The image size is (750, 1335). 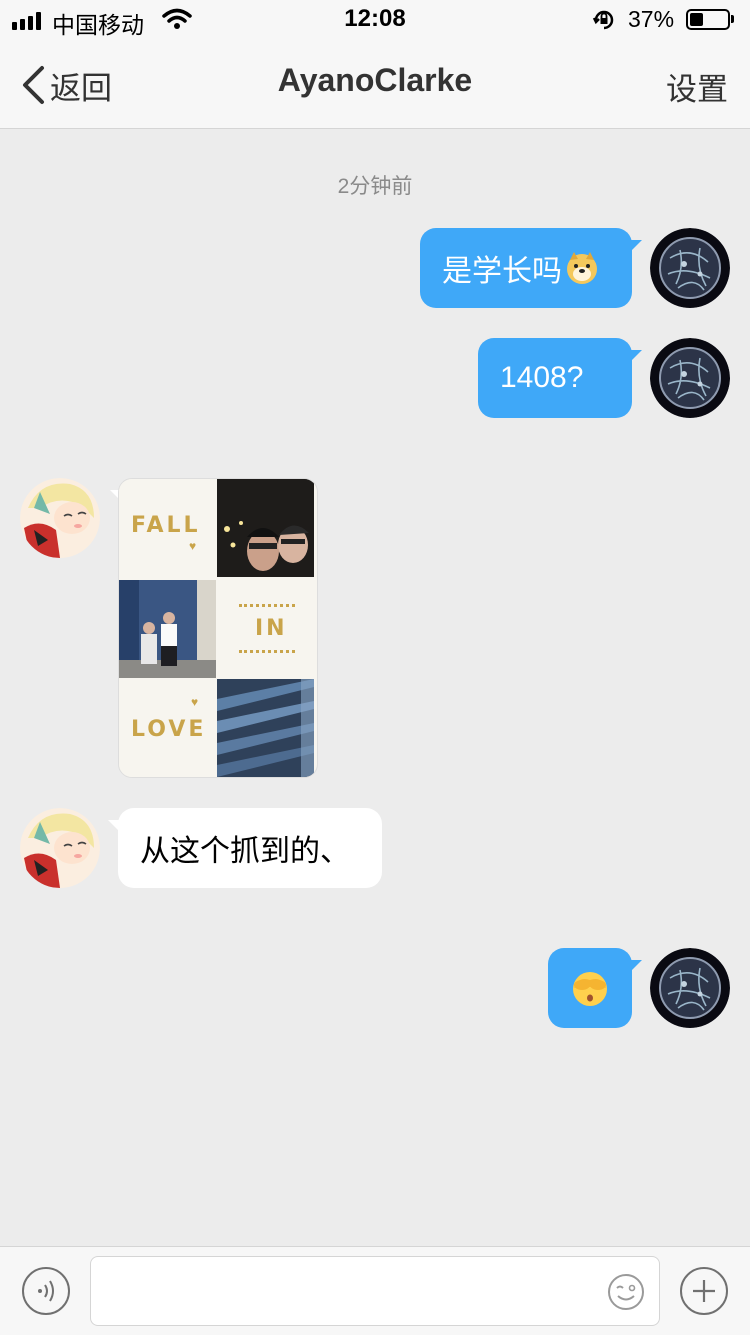 What do you see at coordinates (732, 19) in the screenshot?
I see `battery-tip` at bounding box center [732, 19].